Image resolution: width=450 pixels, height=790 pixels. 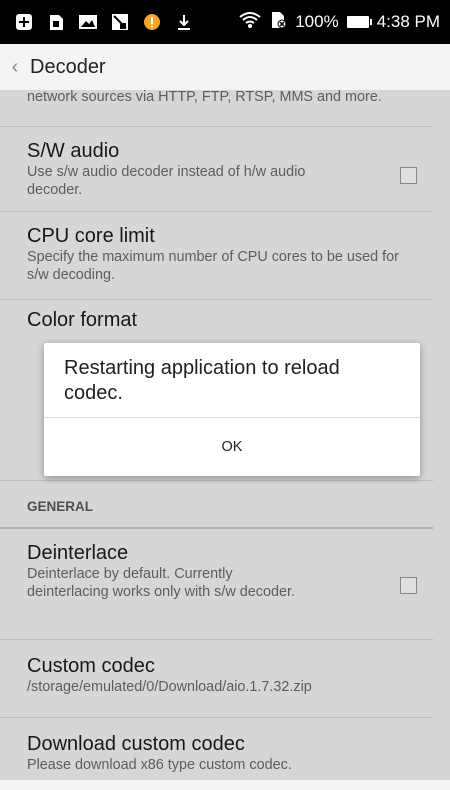 I want to click on notification-icons, so click(x=97, y=22).